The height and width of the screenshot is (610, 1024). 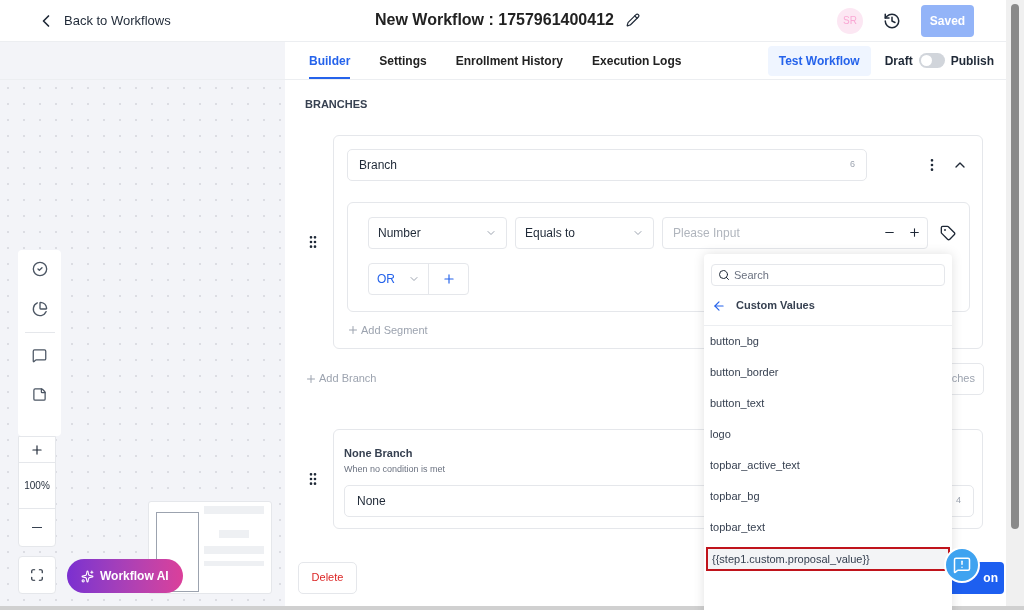 I want to click on tab: Settings, so click(x=403, y=60).